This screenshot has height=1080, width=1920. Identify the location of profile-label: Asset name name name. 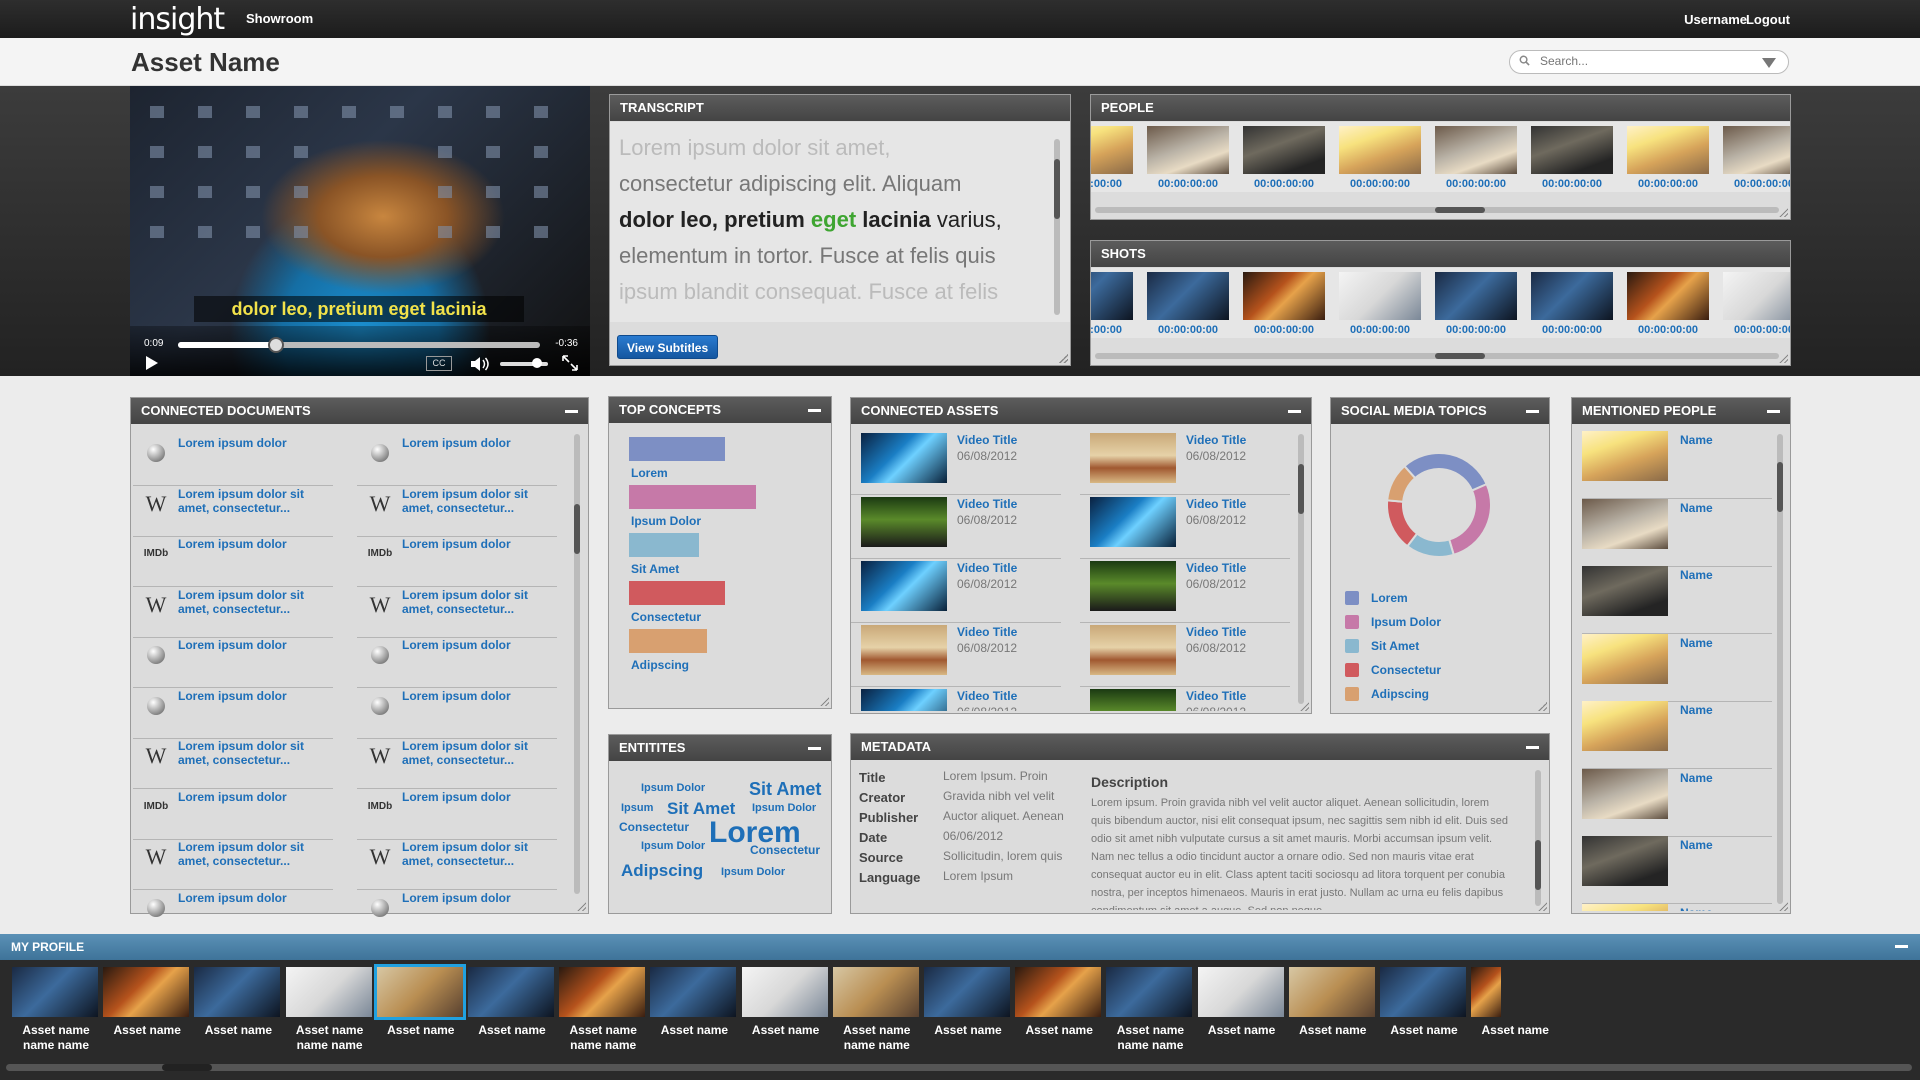
(877, 1038).